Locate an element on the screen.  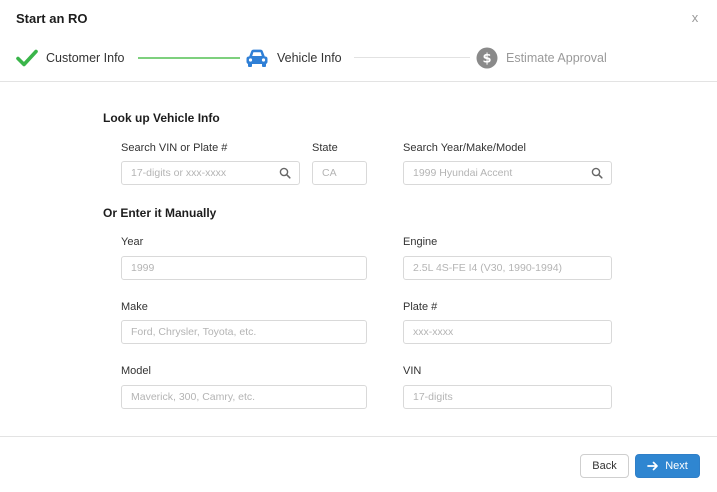
lookup-section-title: Look up Vehicle Info is located at coordinates (161, 118).